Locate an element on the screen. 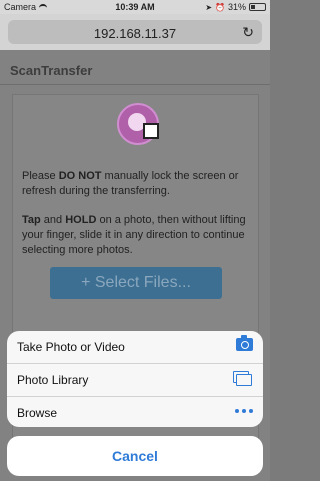 The image size is (320, 481). battery-icon is located at coordinates (257, 7).